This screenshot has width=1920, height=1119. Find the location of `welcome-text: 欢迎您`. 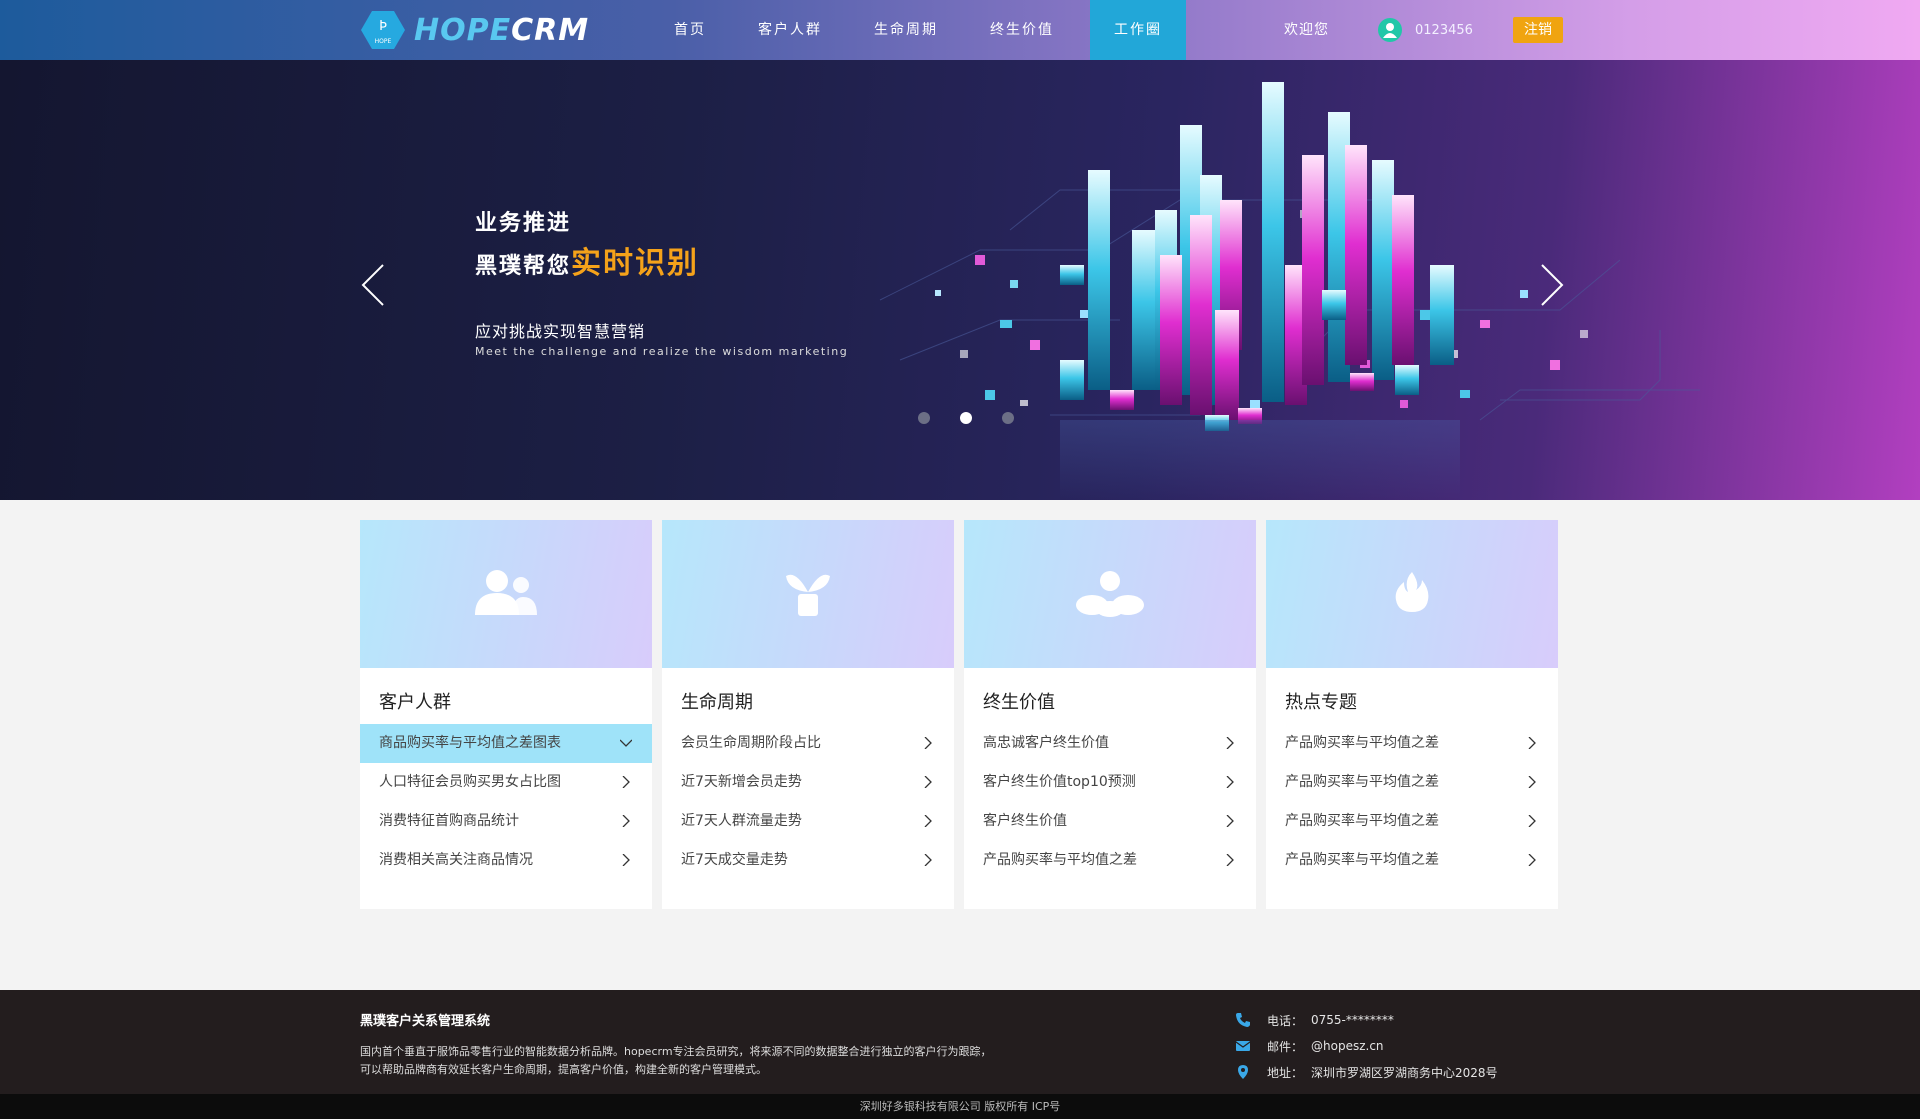

welcome-text: 欢迎您 is located at coordinates (1306, 30).